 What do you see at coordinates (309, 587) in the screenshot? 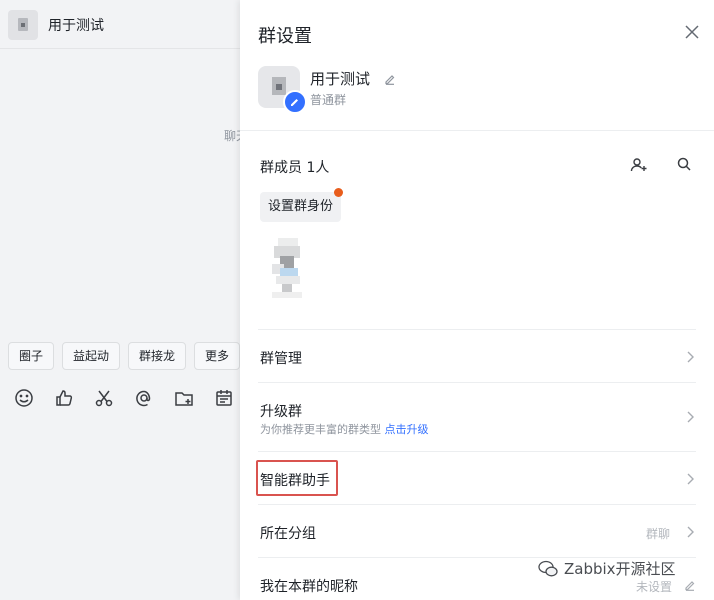
I see `row-label: 我在本群的昵称` at bounding box center [309, 587].